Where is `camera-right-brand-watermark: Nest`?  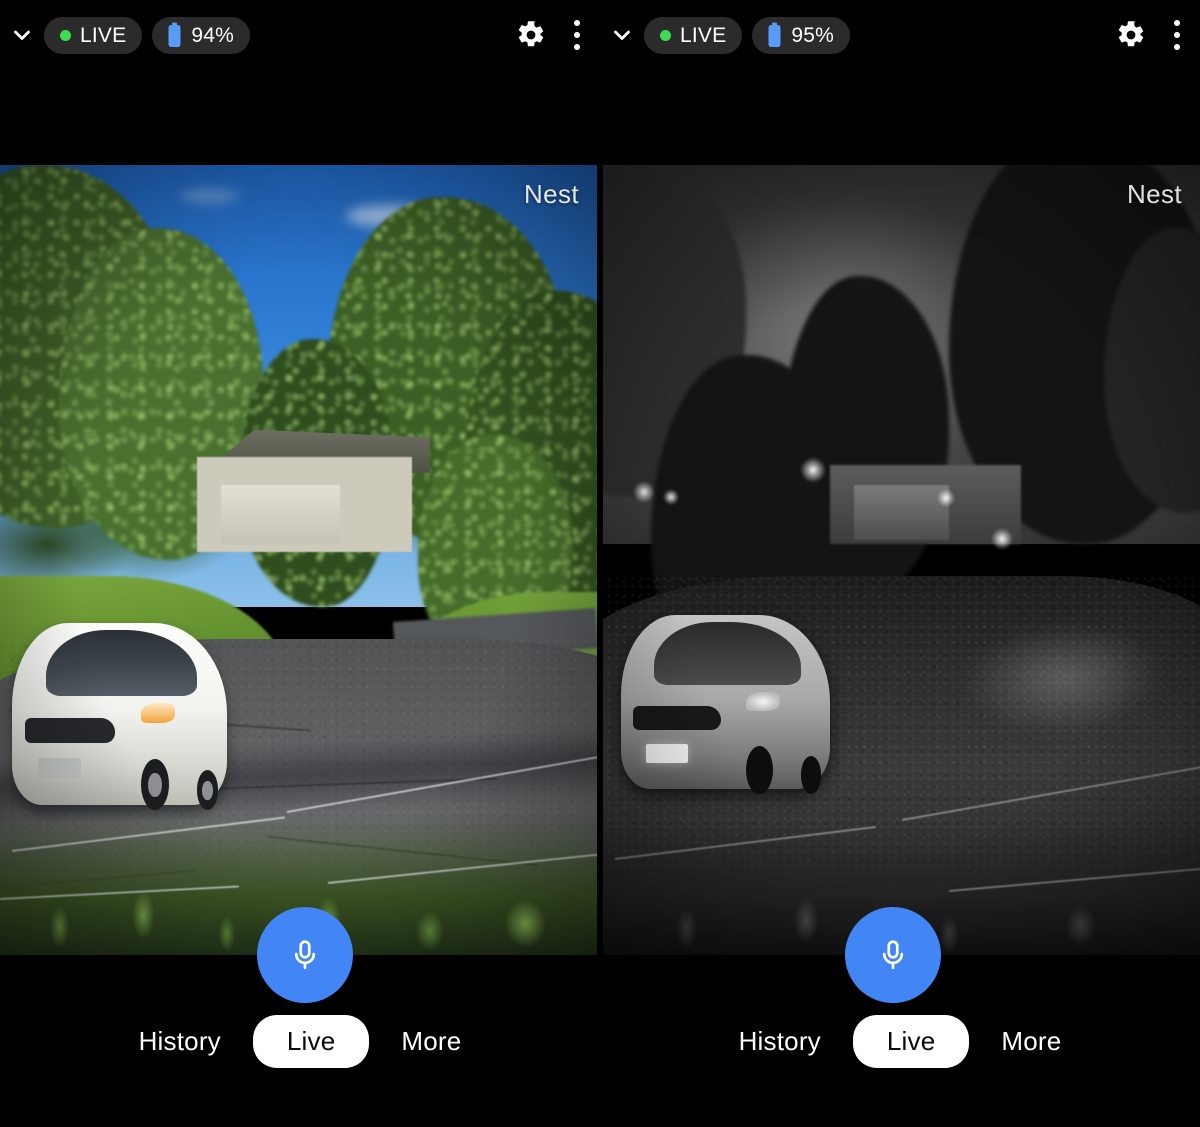 camera-right-brand-watermark: Nest is located at coordinates (1154, 194).